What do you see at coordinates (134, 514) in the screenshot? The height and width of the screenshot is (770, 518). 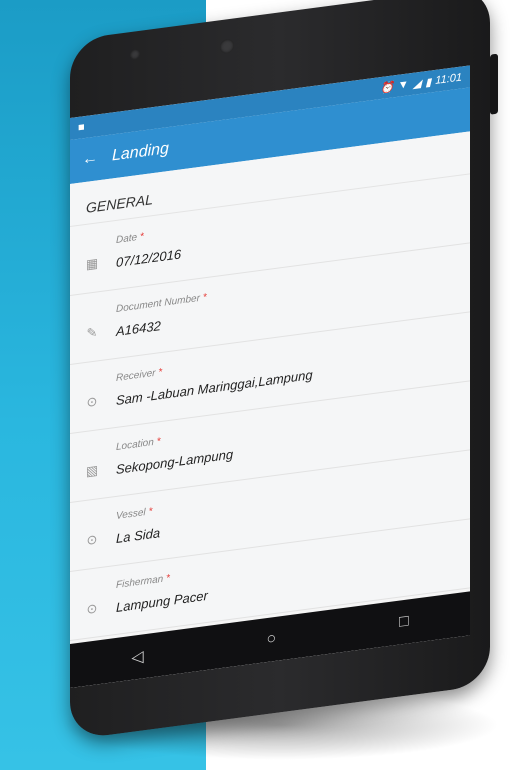 I see `field-label: Vessel *` at bounding box center [134, 514].